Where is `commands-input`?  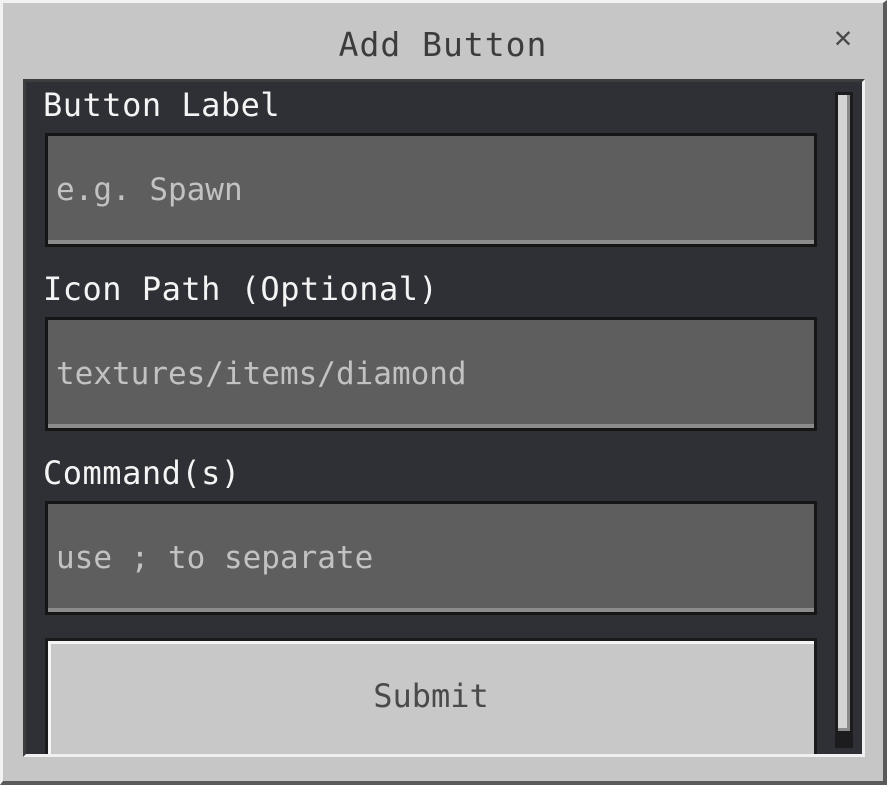 commands-input is located at coordinates (431, 558).